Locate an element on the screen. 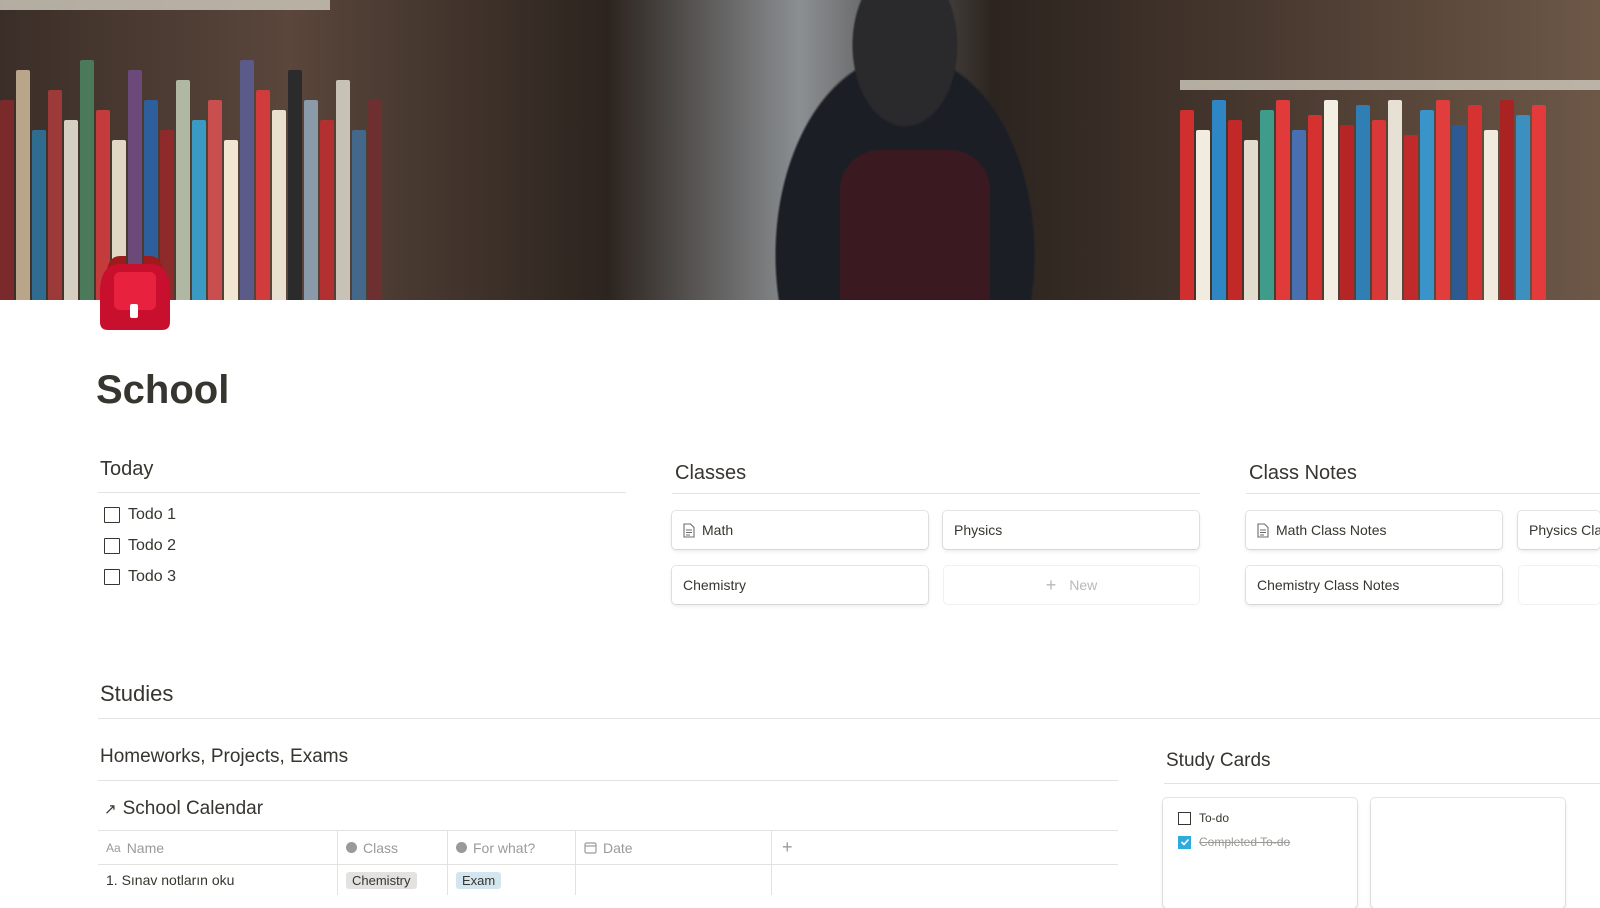 This screenshot has height=908, width=1600. backpack-icon is located at coordinates (135, 292).